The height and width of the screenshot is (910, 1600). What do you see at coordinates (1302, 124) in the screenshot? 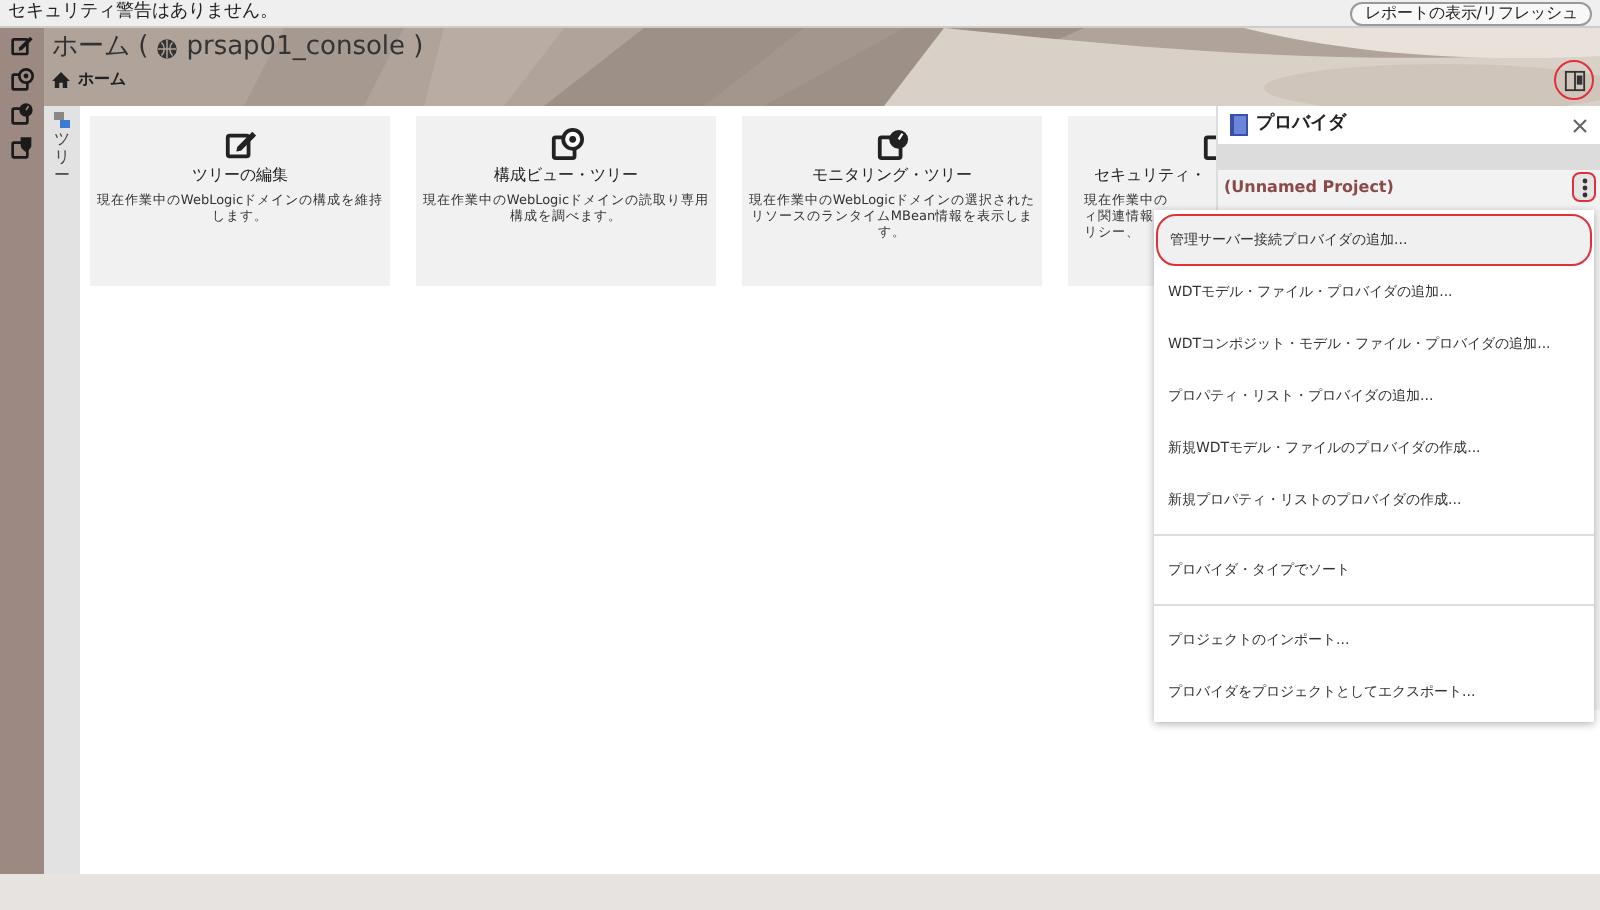
I see `panel-title: プロバイダ` at bounding box center [1302, 124].